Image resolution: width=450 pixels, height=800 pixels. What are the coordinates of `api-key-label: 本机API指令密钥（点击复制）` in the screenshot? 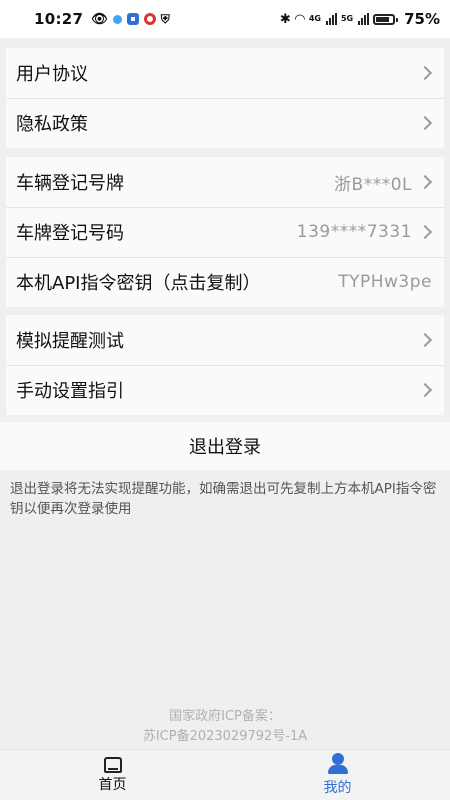 It's located at (138, 283).